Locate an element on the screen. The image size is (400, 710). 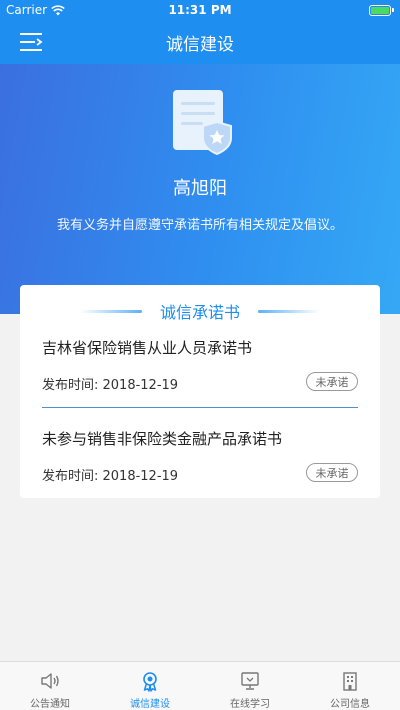
tab-label: 诚信建设 is located at coordinates (150, 704).